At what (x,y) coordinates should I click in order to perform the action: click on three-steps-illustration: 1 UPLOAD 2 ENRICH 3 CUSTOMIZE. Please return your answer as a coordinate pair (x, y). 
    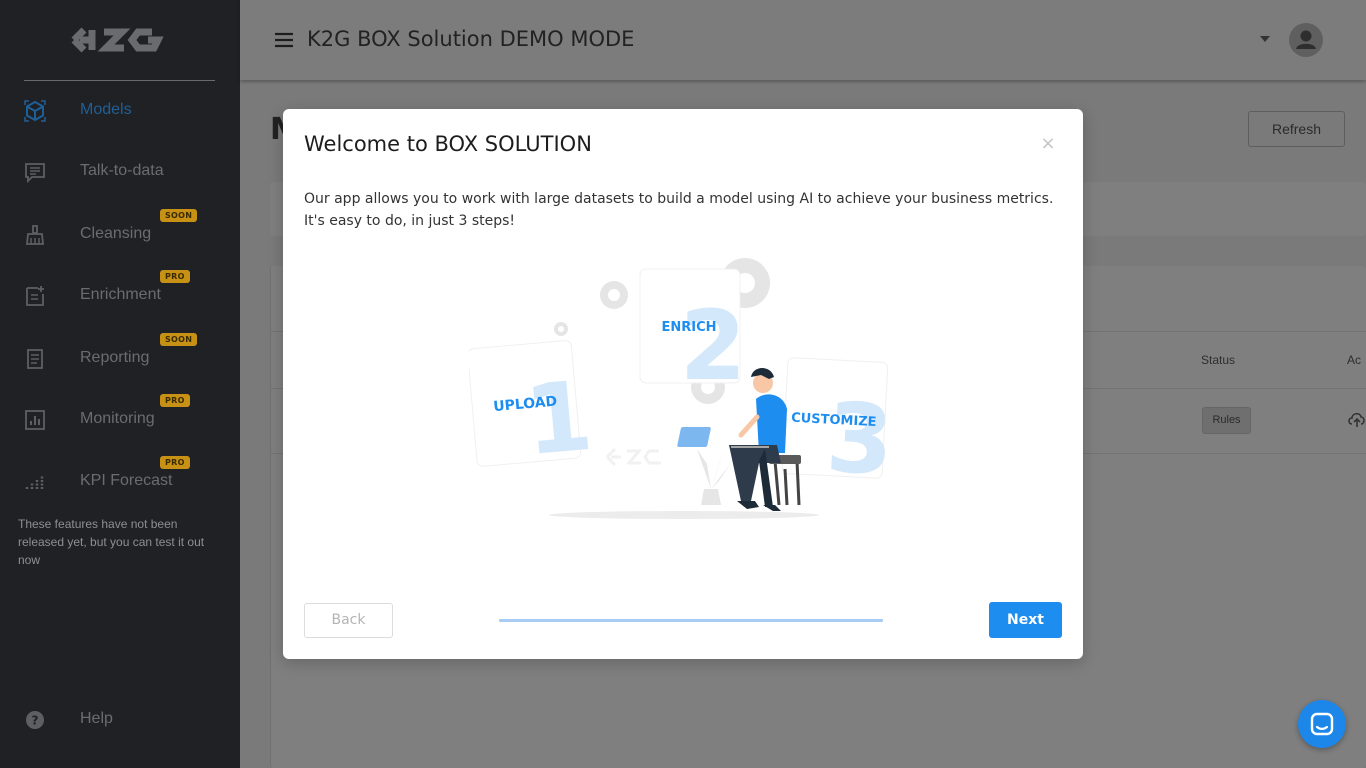
    Looking at the image, I should click on (683, 388).